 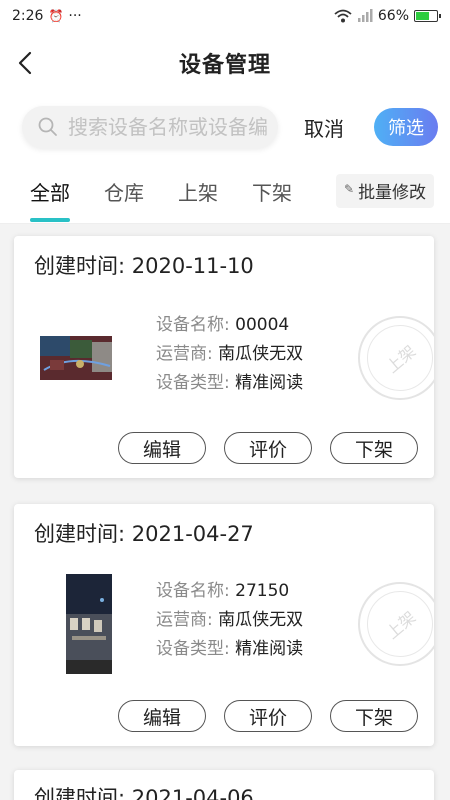 I want to click on search-box, so click(x=150, y=127).